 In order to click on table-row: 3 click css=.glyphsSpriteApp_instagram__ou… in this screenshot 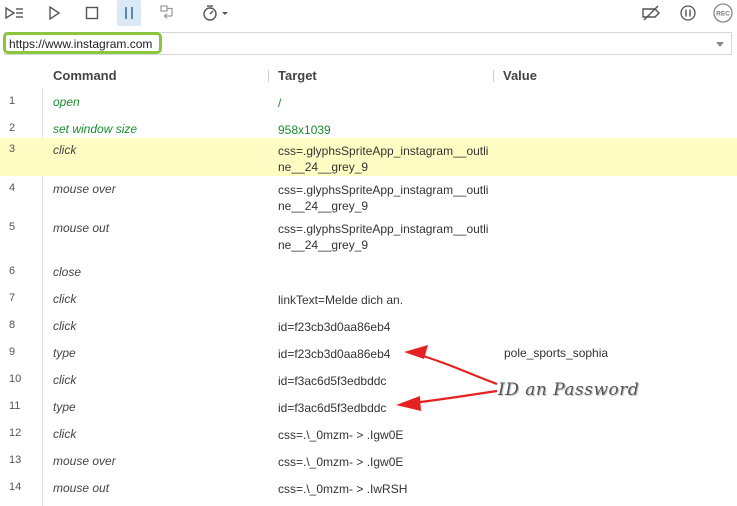, I will do `click(368, 157)`.